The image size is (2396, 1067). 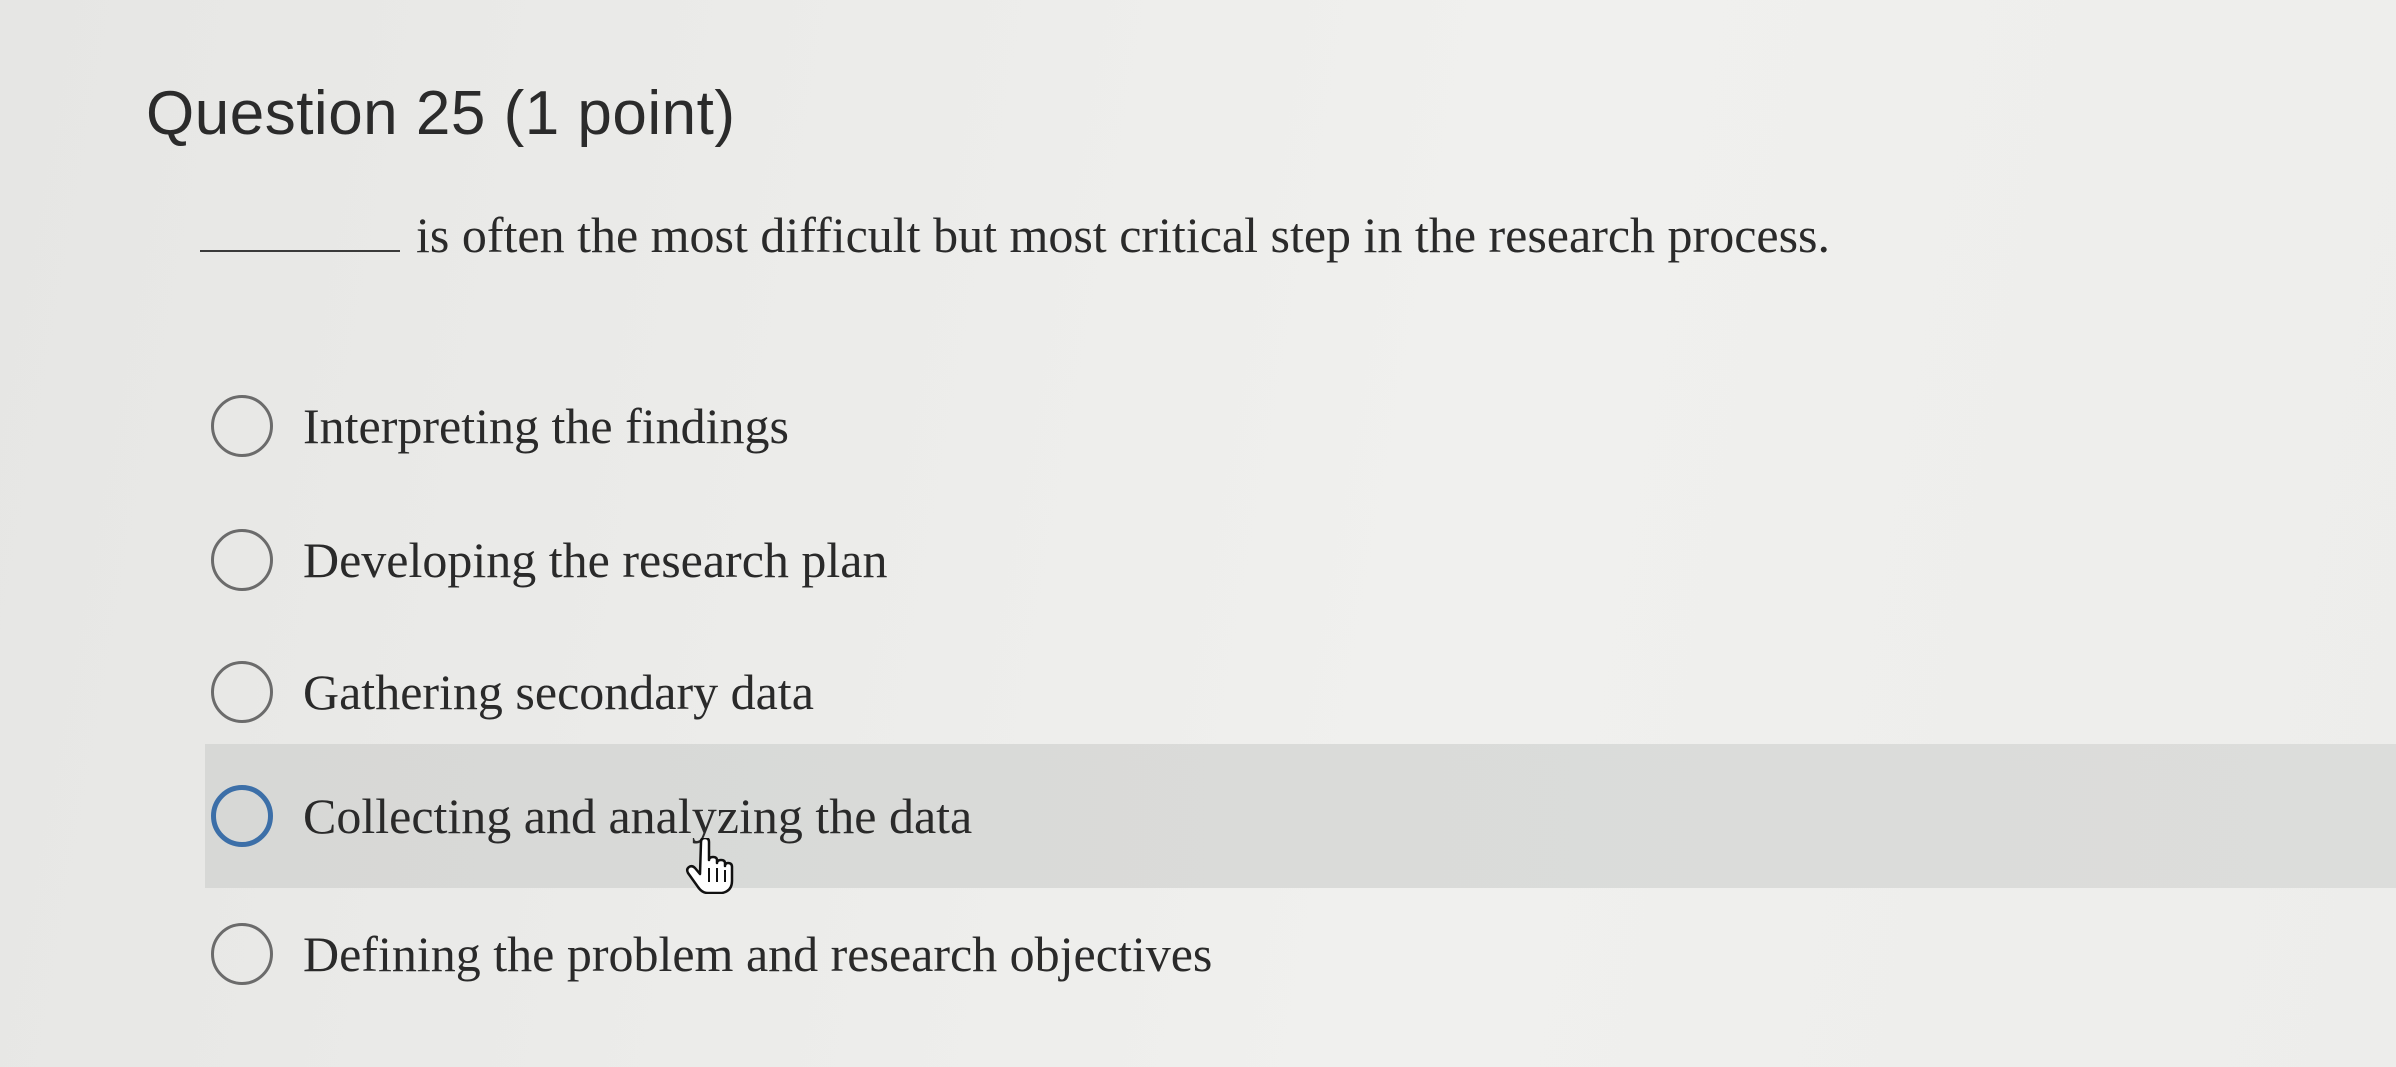 What do you see at coordinates (1300, 816) in the screenshot?
I see `option-collecting-analyzing-data: Collecting and analyzing the data` at bounding box center [1300, 816].